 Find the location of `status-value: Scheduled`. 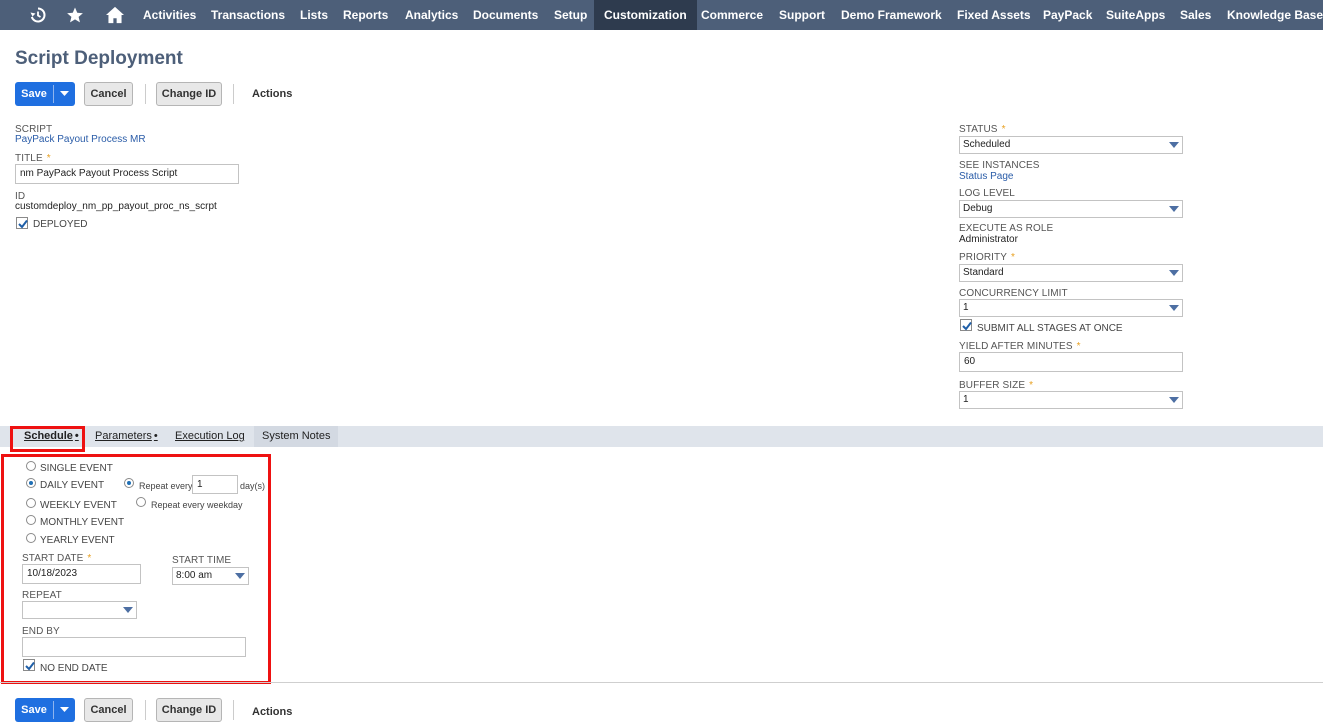

status-value: Scheduled is located at coordinates (987, 144).